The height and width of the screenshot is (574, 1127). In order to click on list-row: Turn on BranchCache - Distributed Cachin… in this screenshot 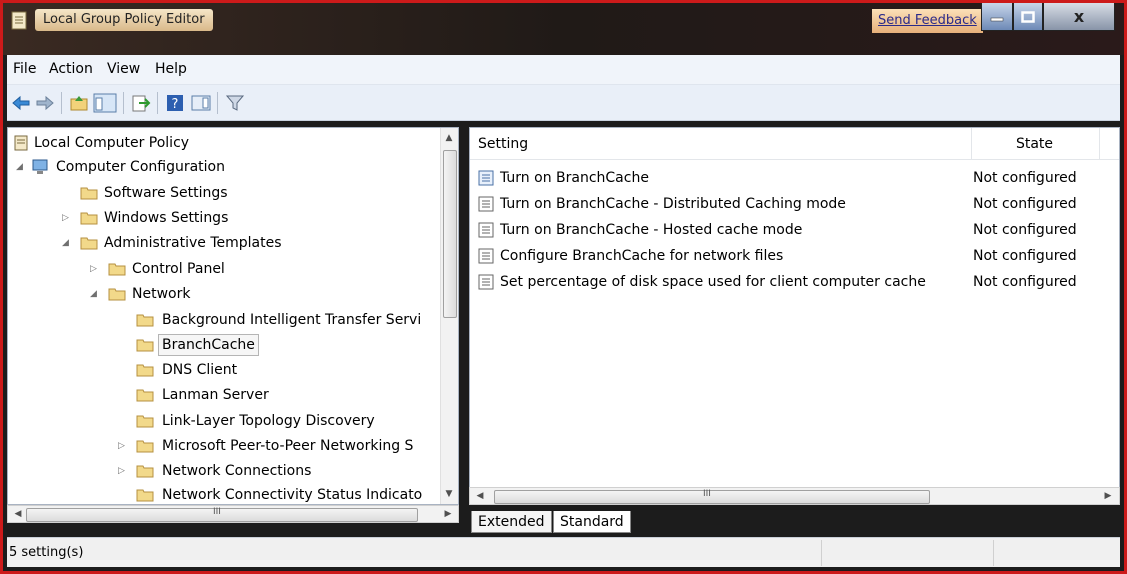, I will do `click(794, 204)`.